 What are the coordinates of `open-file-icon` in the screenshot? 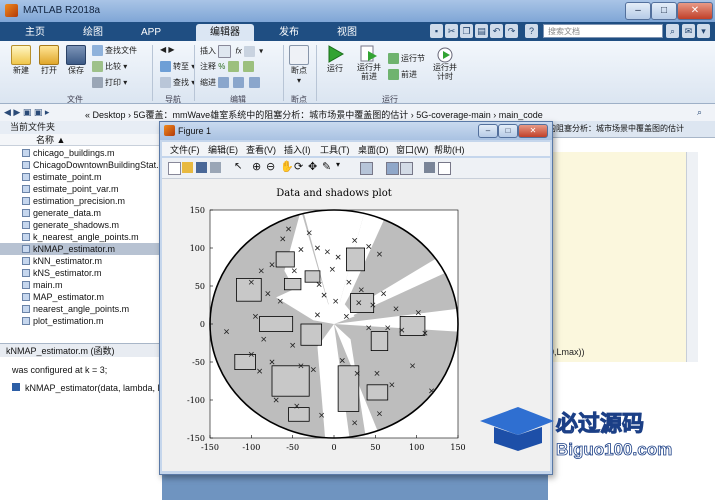 It's located at (187, 167).